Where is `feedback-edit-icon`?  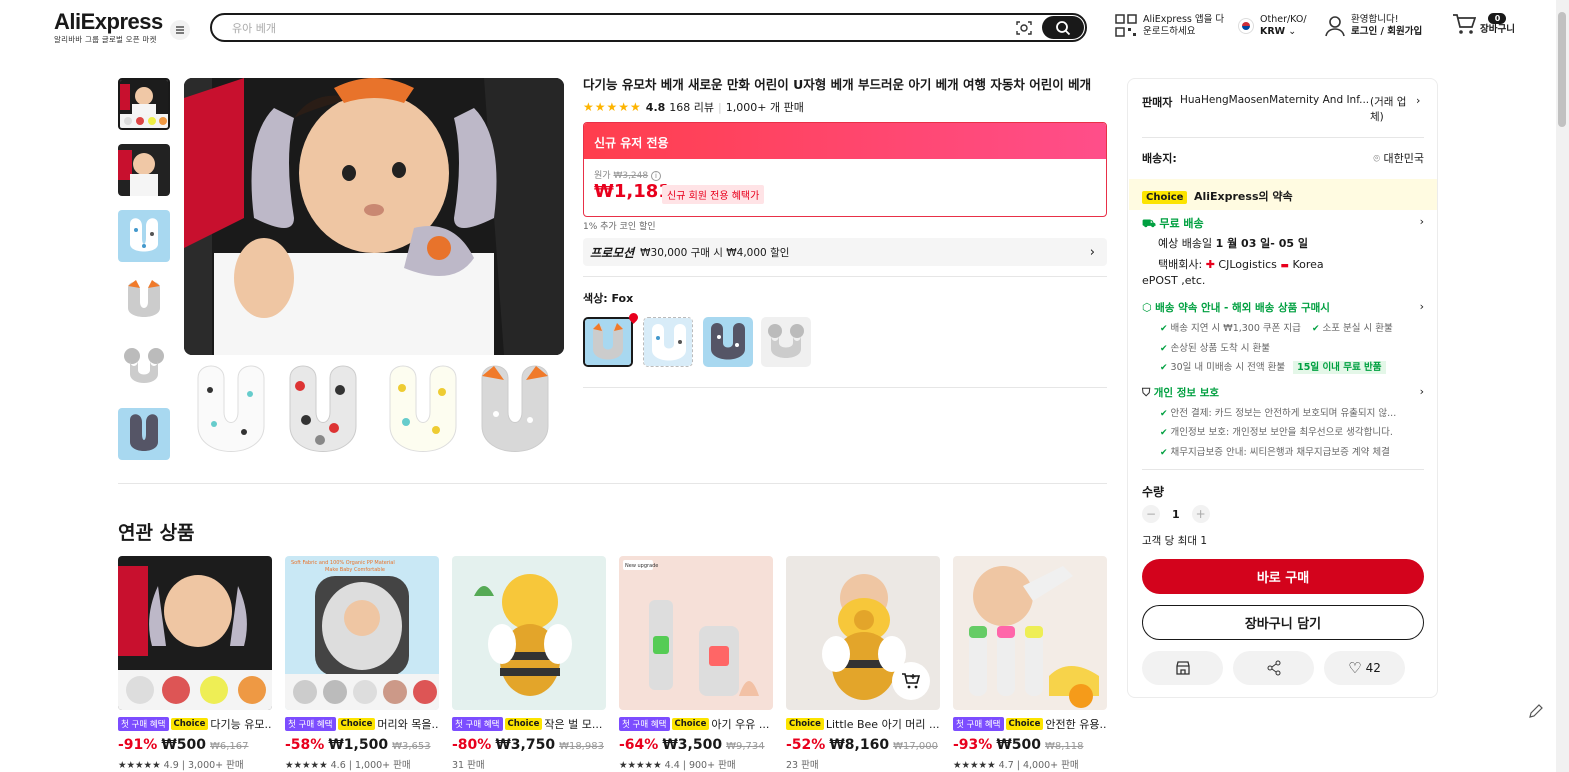 feedback-edit-icon is located at coordinates (1536, 711).